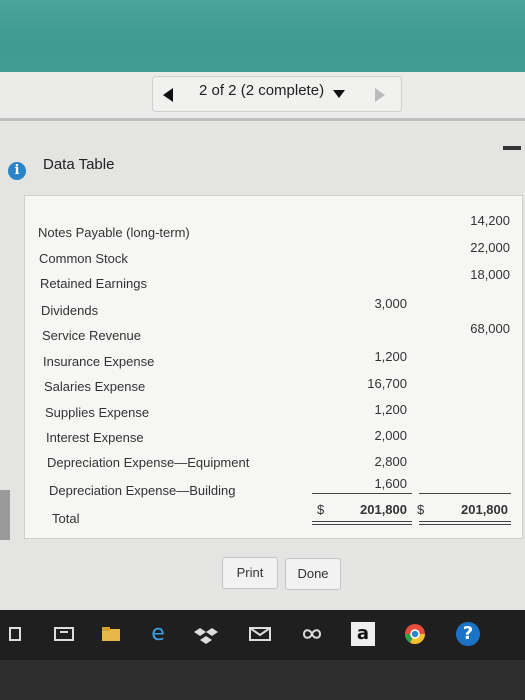  What do you see at coordinates (313, 574) in the screenshot?
I see `done-button: Done` at bounding box center [313, 574].